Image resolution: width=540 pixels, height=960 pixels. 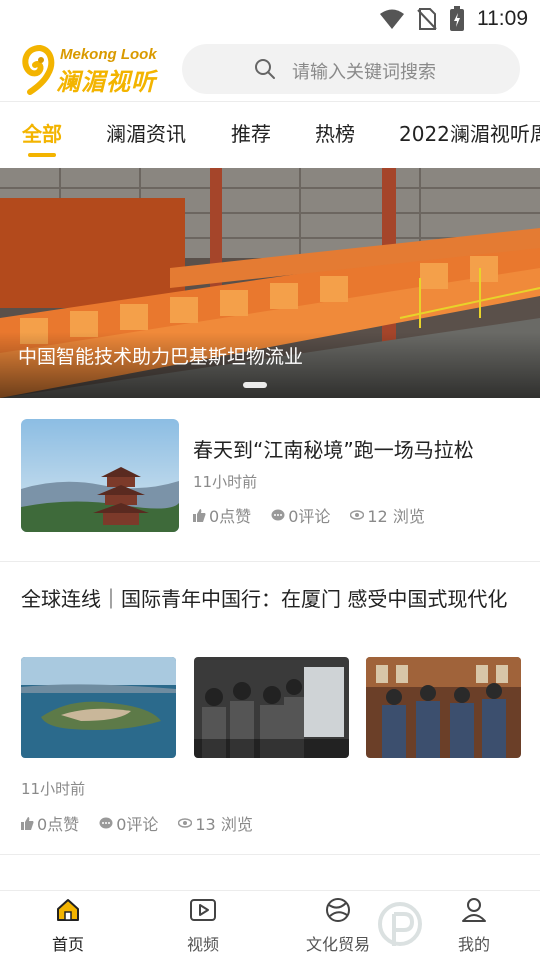 I want to click on globe-icon, so click(x=338, y=910).